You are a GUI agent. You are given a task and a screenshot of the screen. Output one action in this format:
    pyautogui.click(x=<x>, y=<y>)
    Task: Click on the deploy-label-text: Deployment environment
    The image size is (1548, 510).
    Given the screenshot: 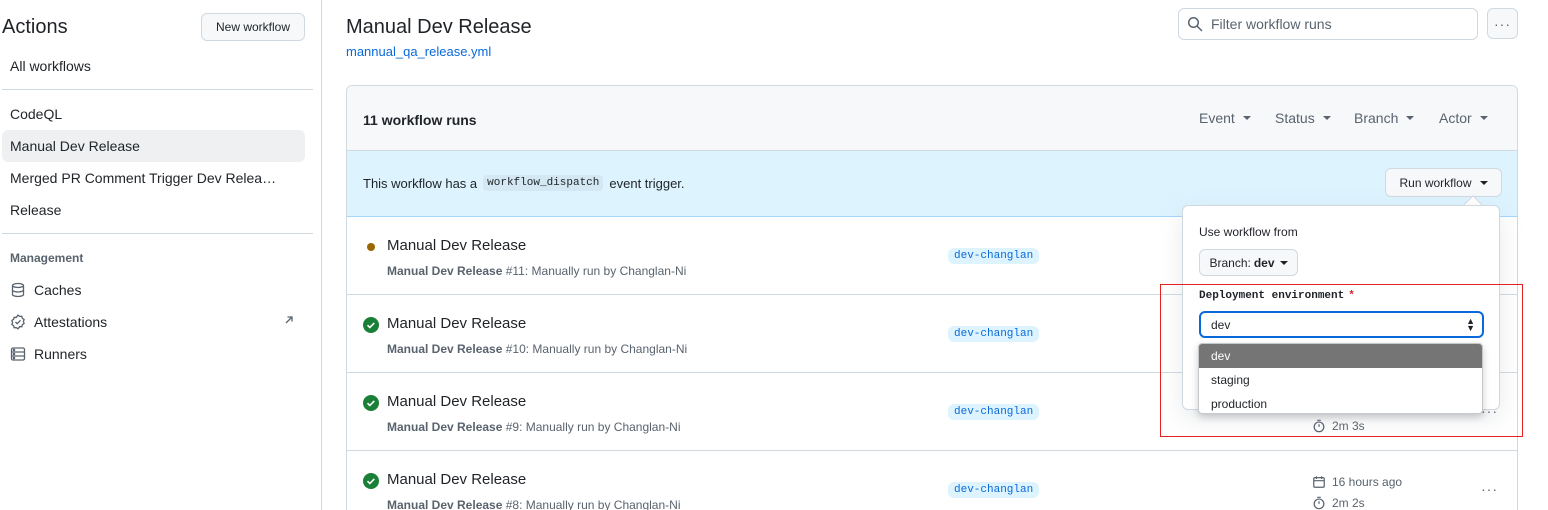 What is the action you would take?
    pyautogui.click(x=1272, y=296)
    